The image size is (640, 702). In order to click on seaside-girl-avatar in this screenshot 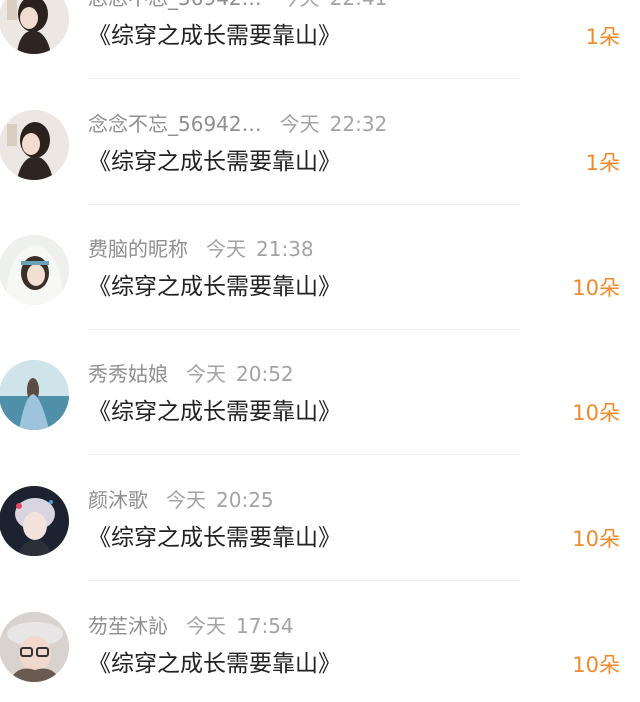, I will do `click(34, 395)`.